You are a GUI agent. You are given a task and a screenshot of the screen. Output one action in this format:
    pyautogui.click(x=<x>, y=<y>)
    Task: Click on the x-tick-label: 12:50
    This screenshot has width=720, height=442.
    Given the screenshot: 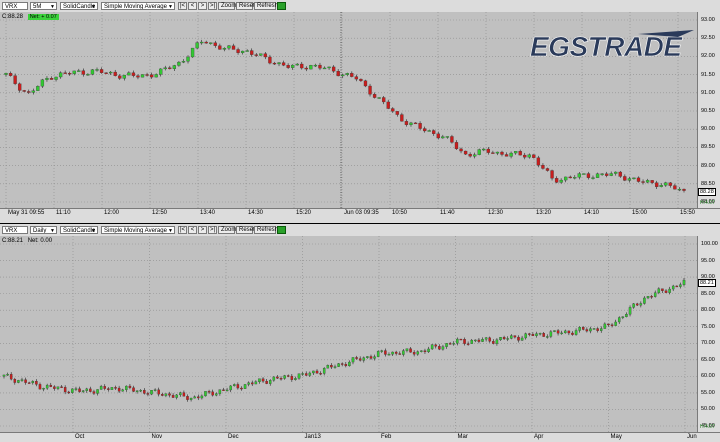 What is the action you would take?
    pyautogui.click(x=160, y=213)
    